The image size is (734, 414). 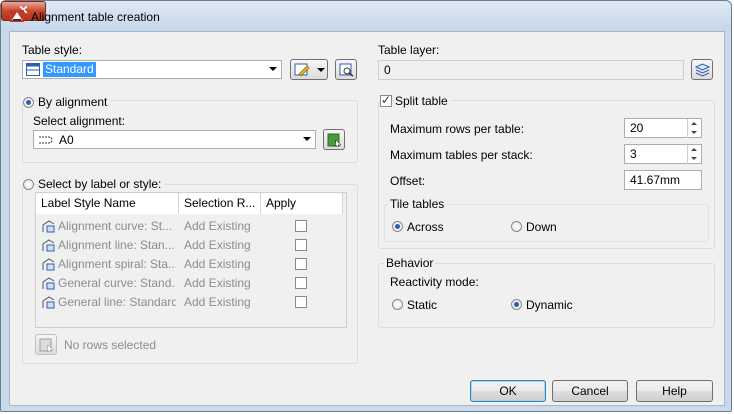 I want to click on edit-style-button, so click(x=309, y=69).